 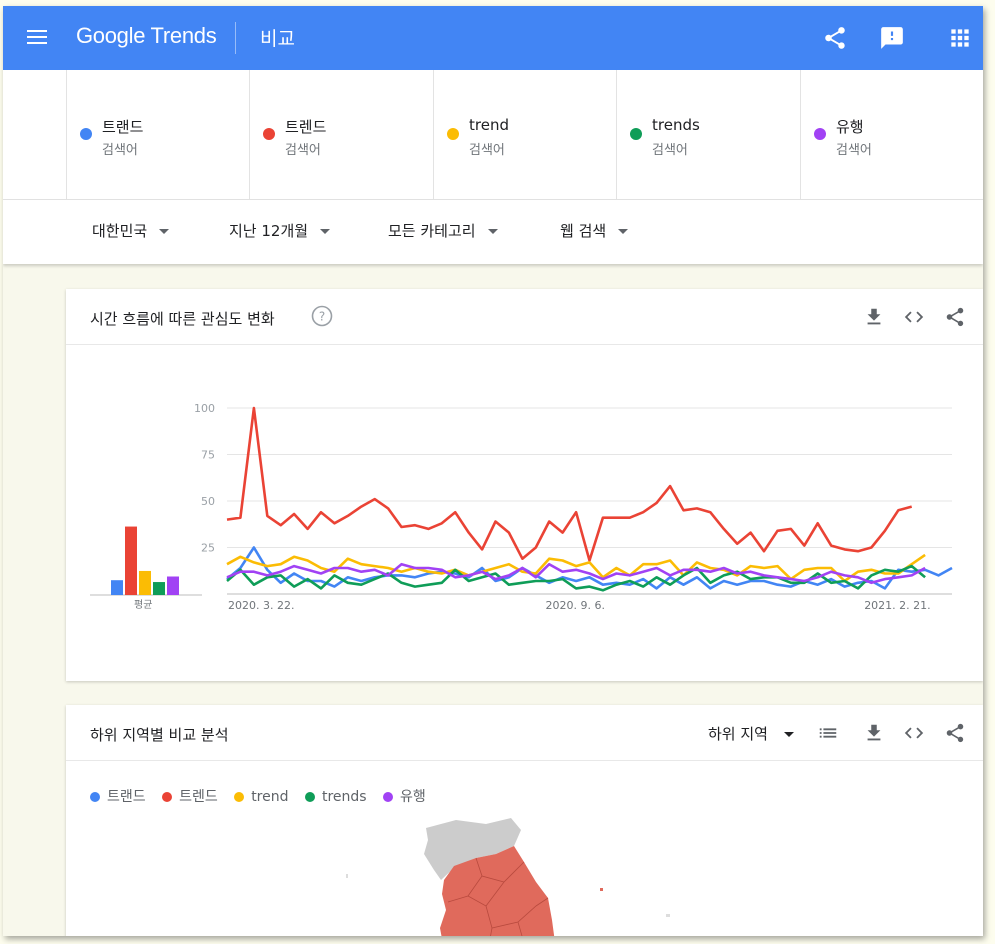 I want to click on region-filter-label: 대한민국, so click(x=120, y=231).